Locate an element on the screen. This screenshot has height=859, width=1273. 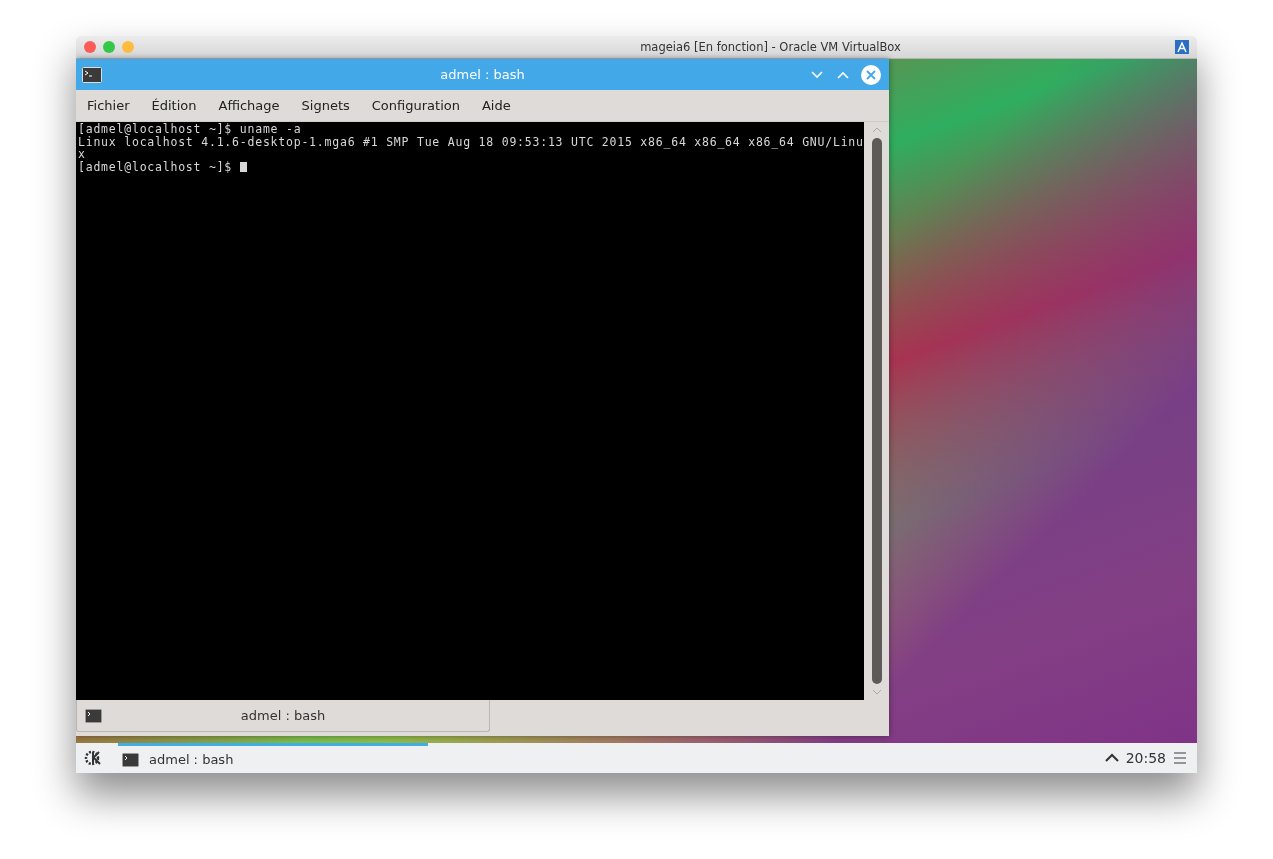
zoom-button is located at coordinates (109, 47).